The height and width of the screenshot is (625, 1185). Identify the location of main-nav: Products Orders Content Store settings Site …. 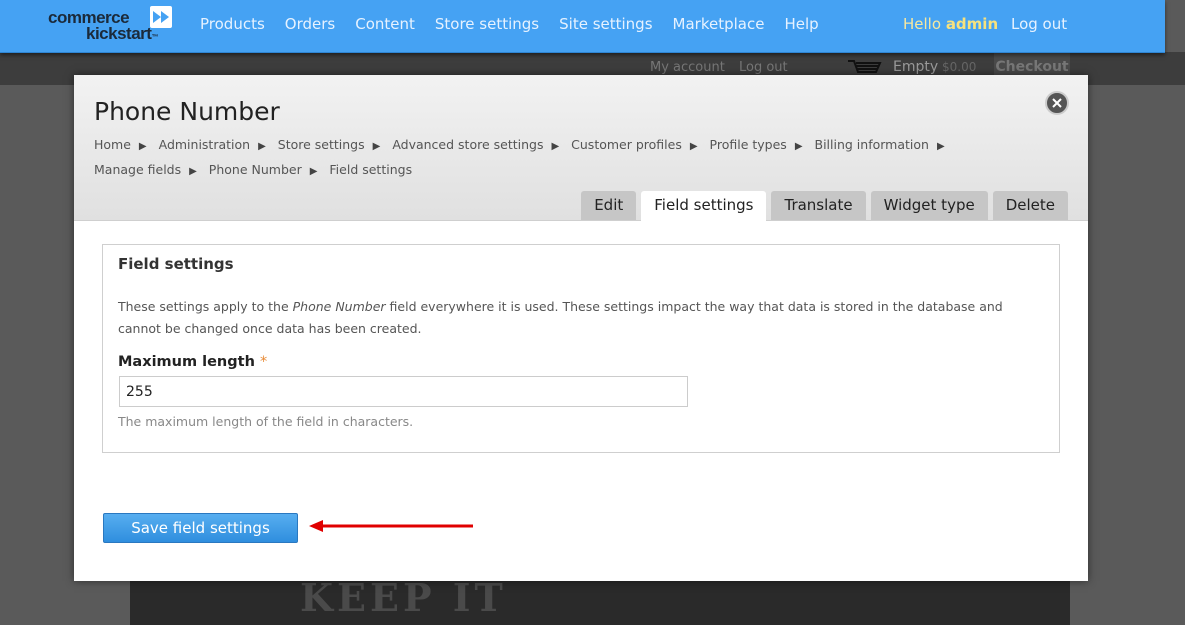
(509, 24).